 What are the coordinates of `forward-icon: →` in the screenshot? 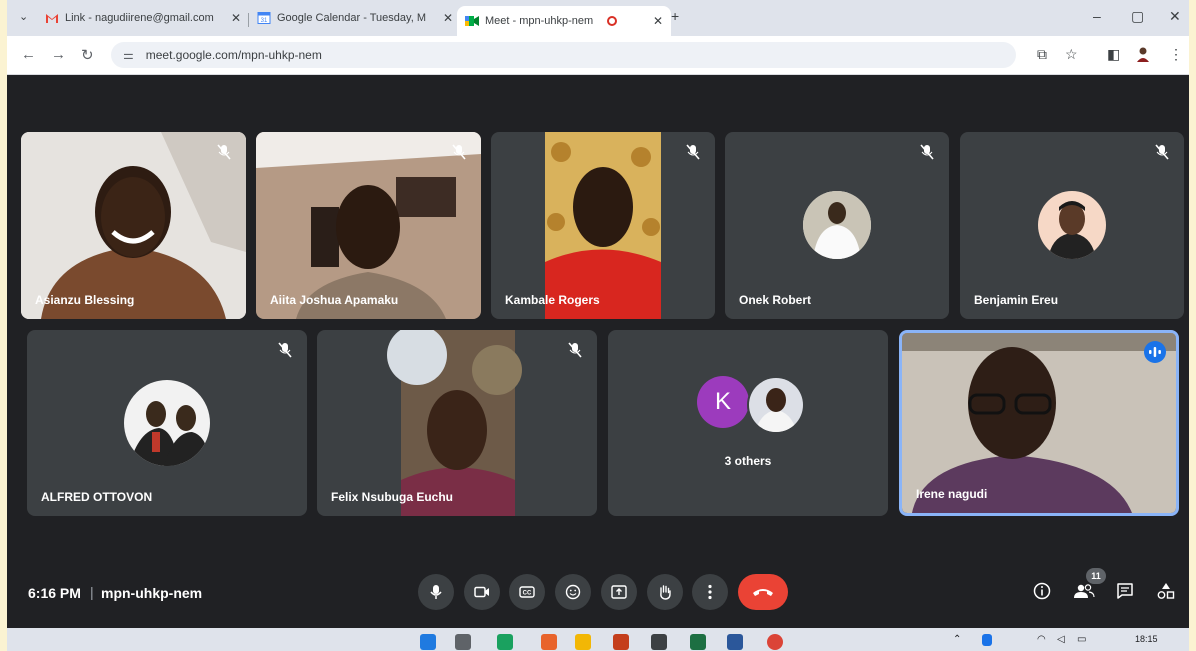 It's located at (58, 54).